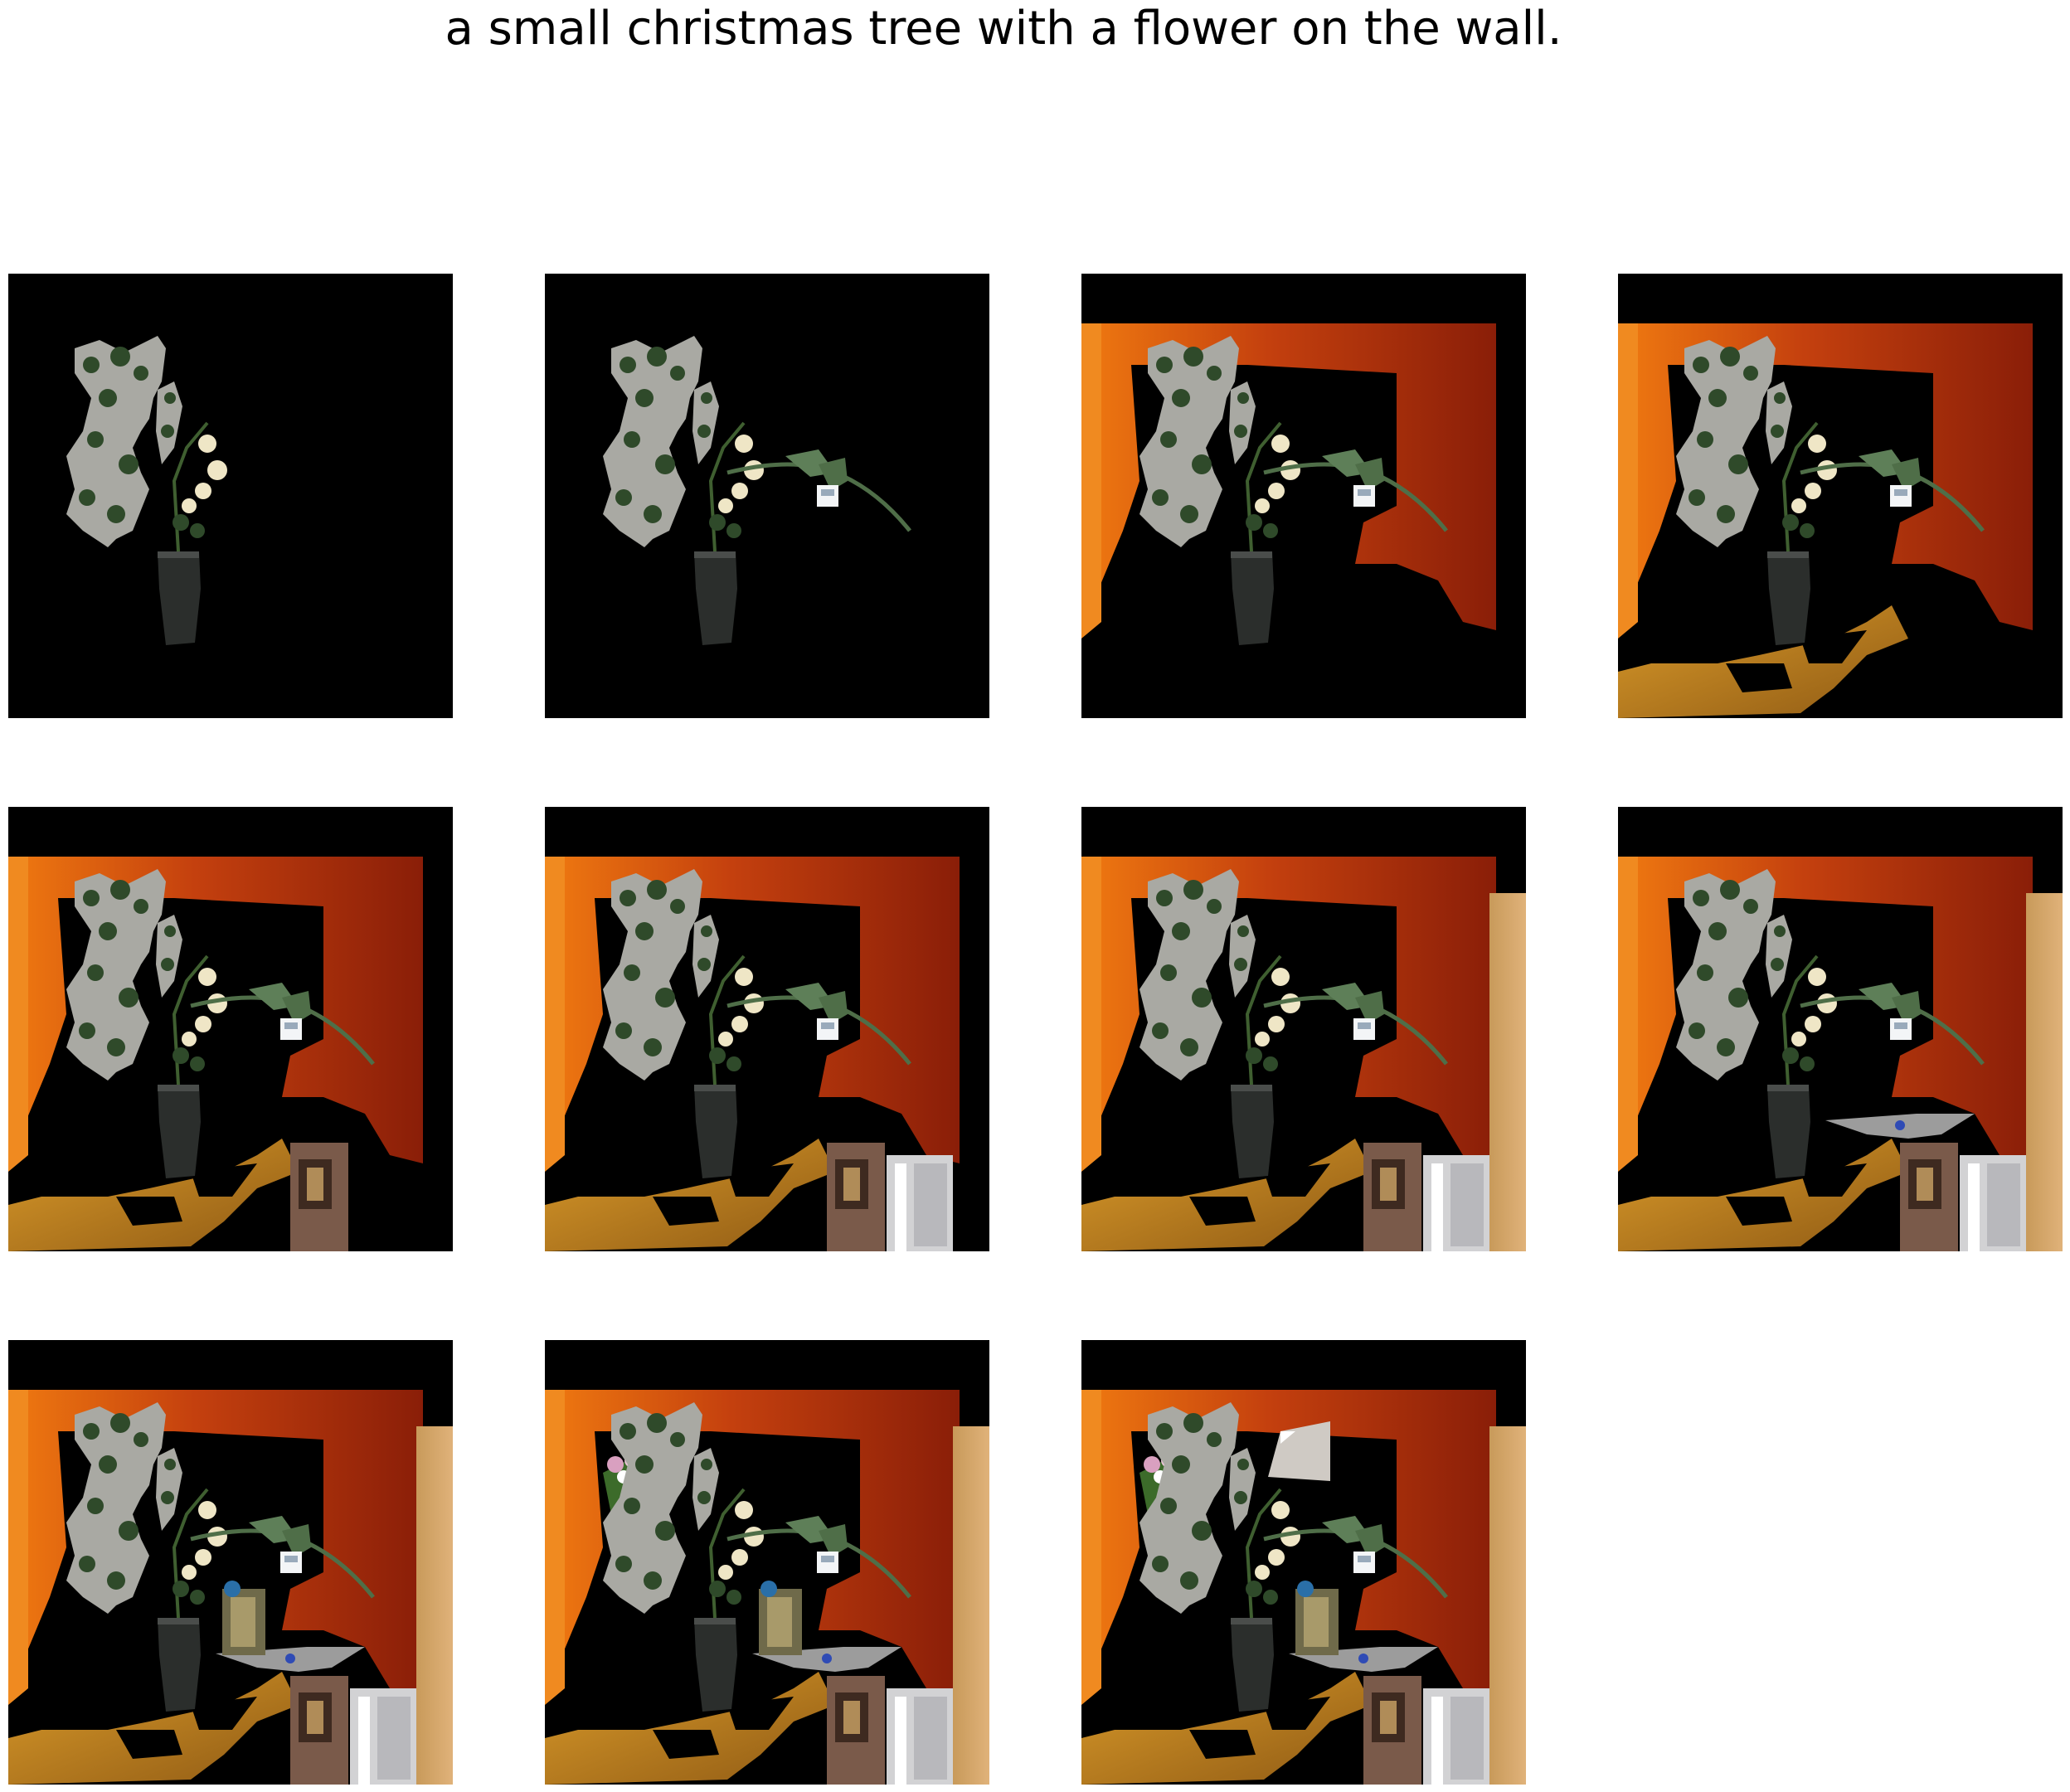 The width and height of the screenshot is (2070, 1792). Describe the element at coordinates (1900, 1126) in the screenshot. I see `tray-layer` at that location.